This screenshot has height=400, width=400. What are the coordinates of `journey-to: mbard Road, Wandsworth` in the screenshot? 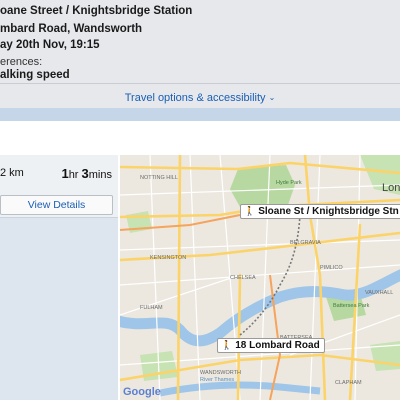 It's located at (71, 29).